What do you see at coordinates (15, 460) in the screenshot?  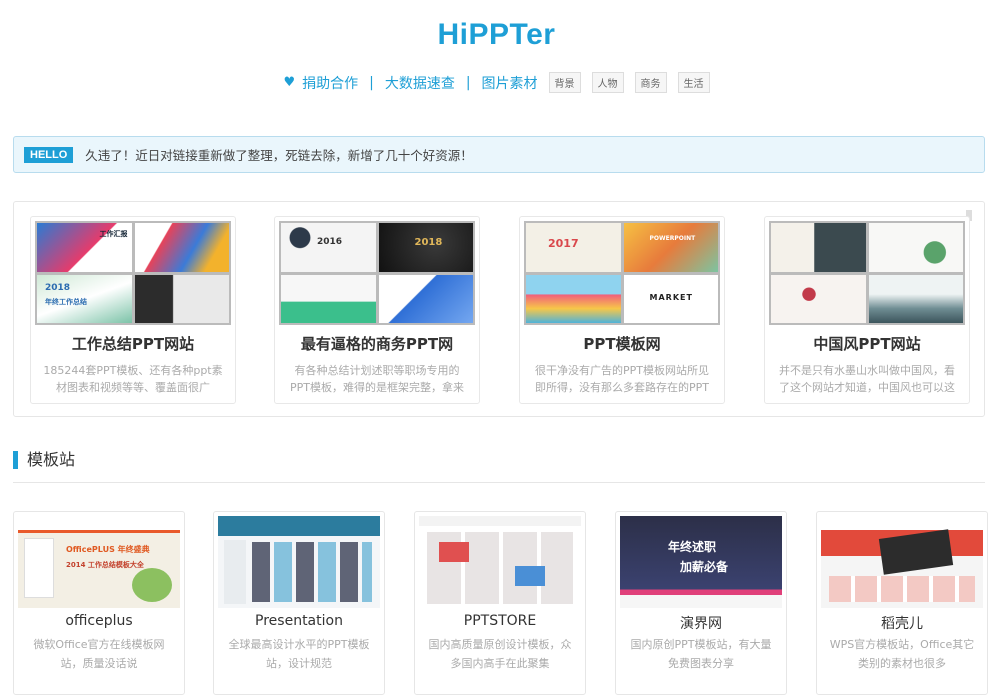 I see `section-accent-bar` at bounding box center [15, 460].